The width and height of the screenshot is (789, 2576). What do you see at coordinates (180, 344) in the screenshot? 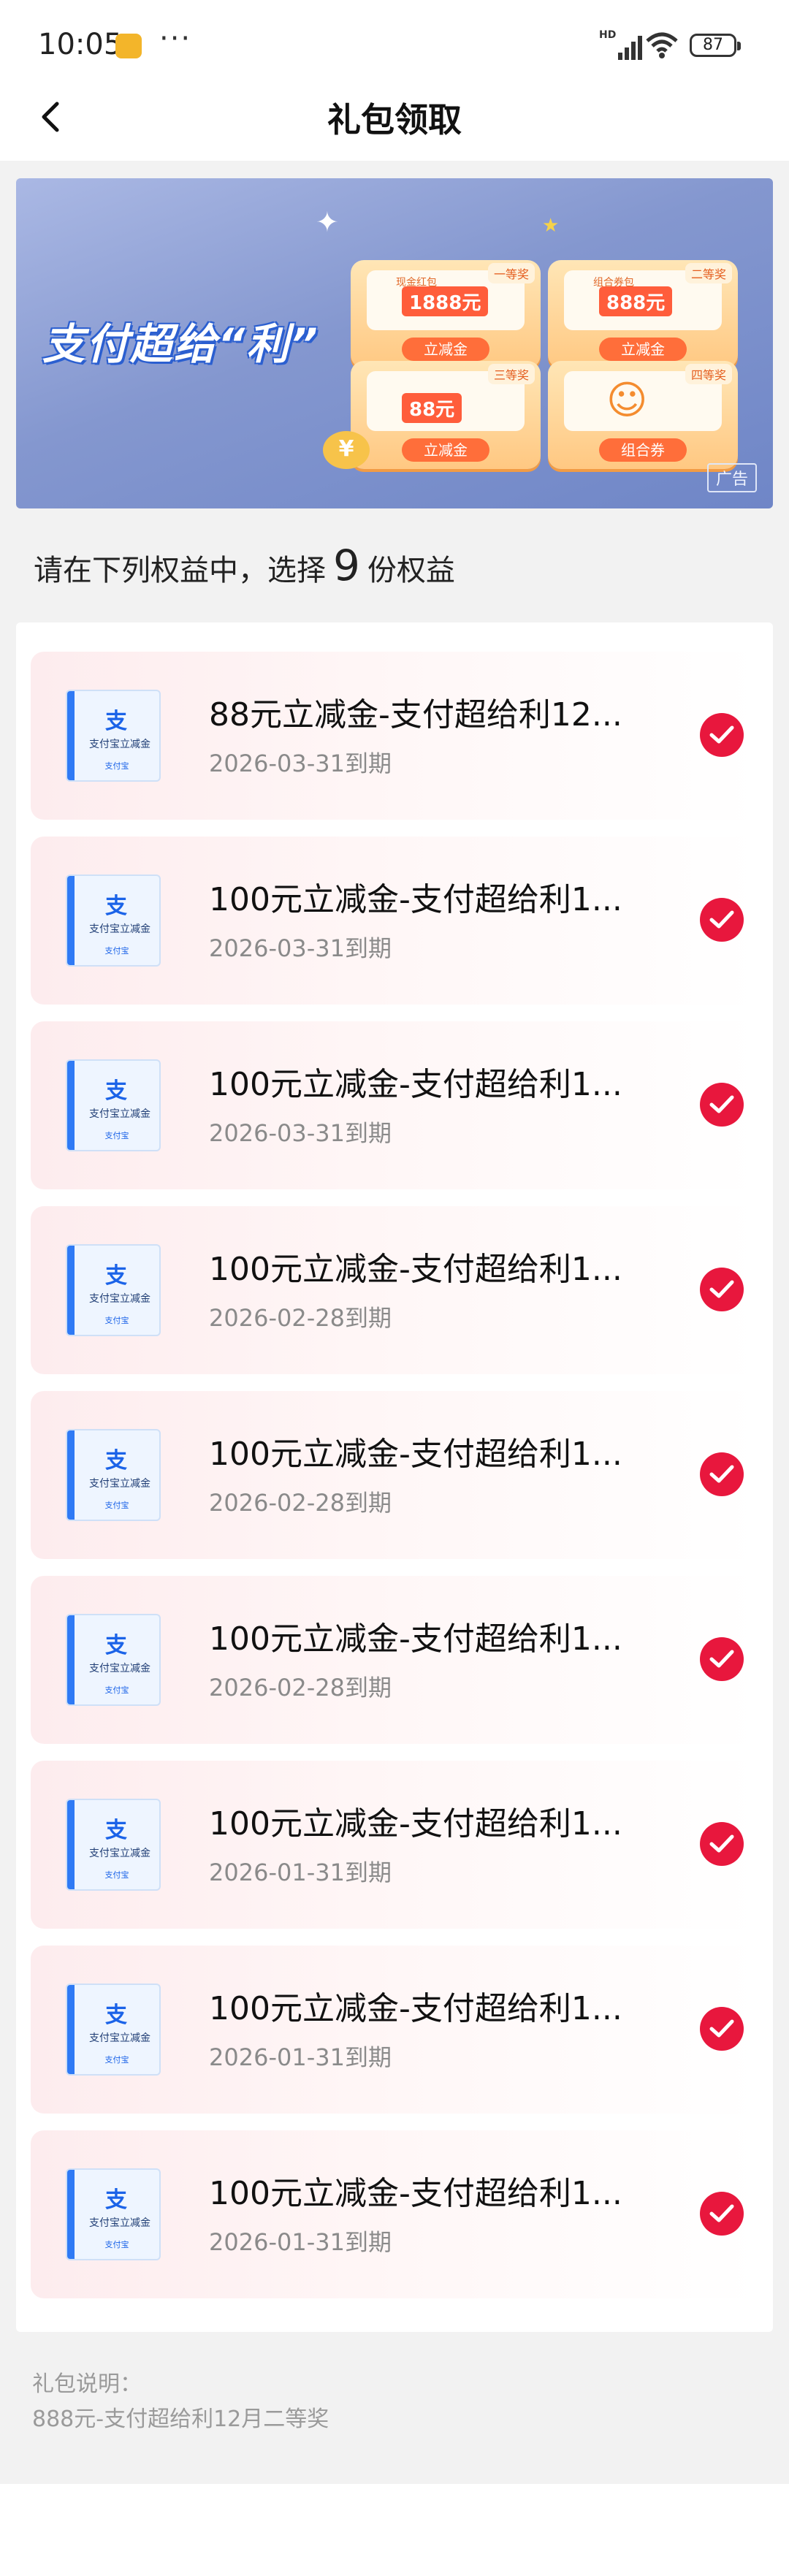
I see `banner-brand: 支付超给“利”` at bounding box center [180, 344].